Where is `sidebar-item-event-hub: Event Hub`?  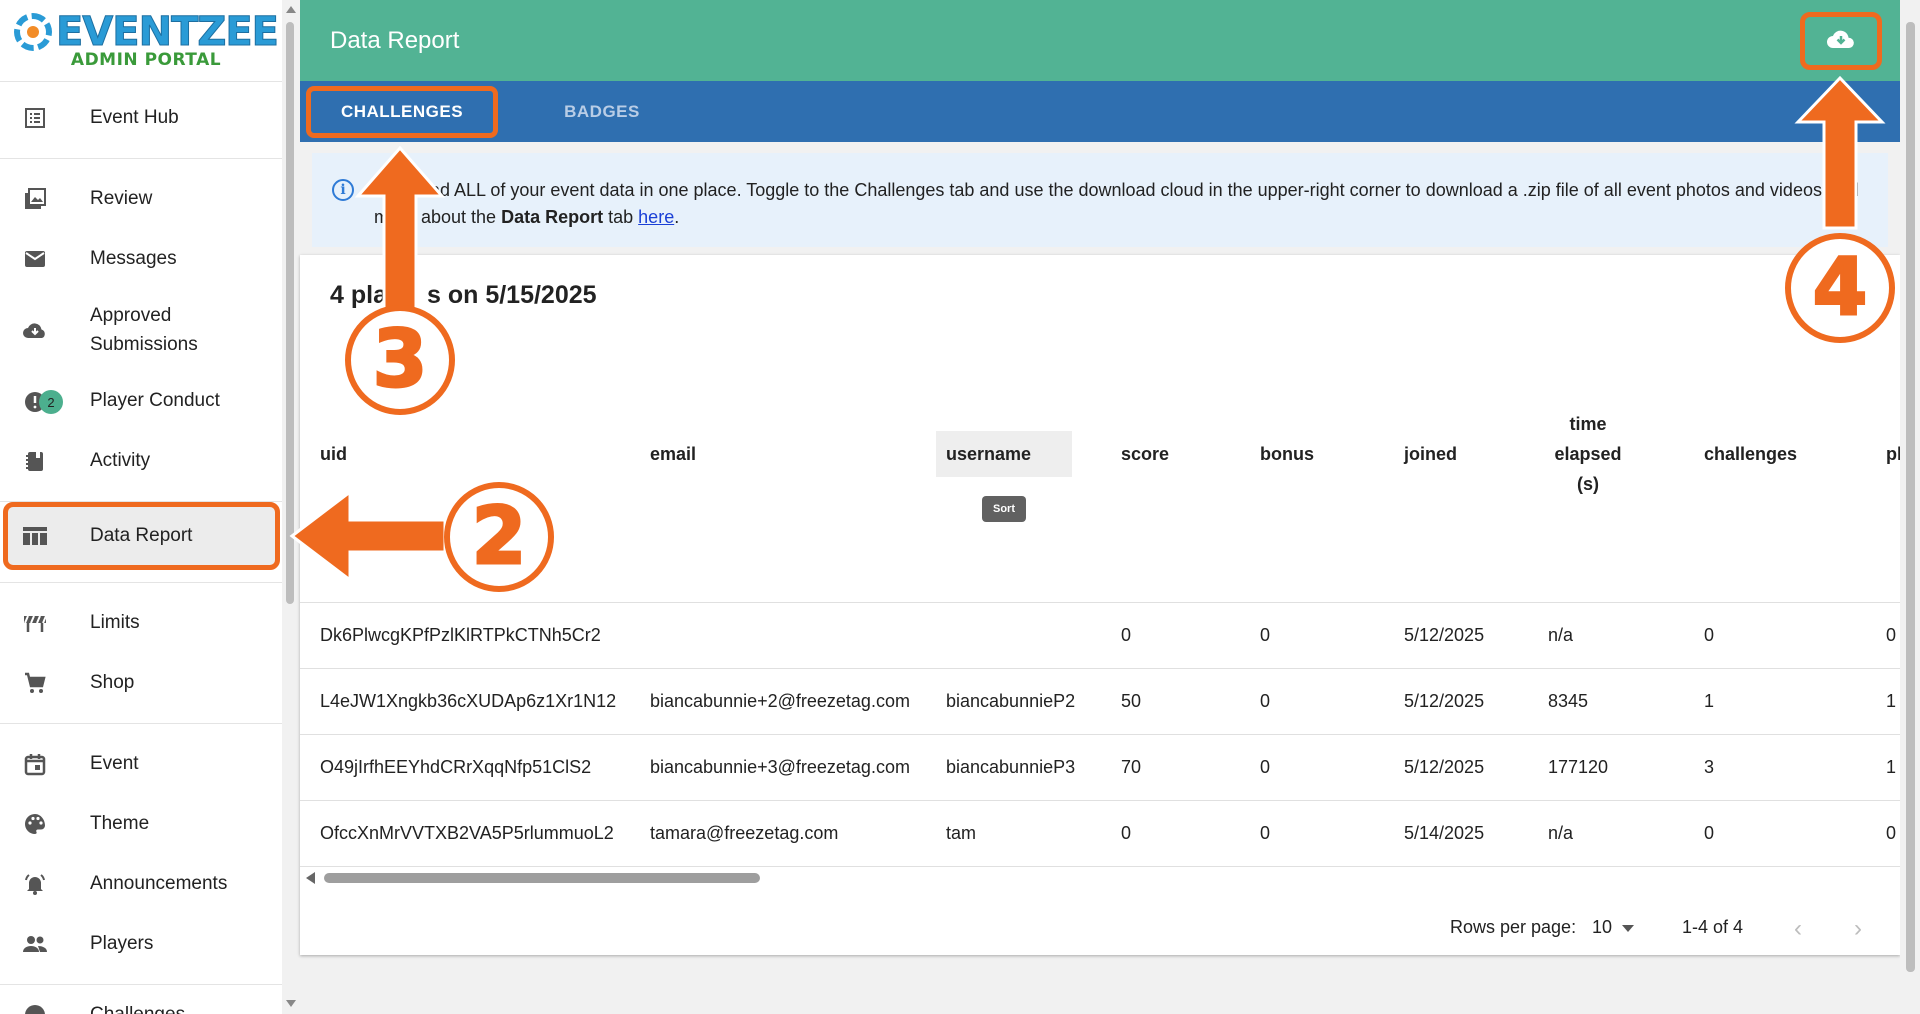
sidebar-item-event-hub: Event Hub is located at coordinates (141, 118).